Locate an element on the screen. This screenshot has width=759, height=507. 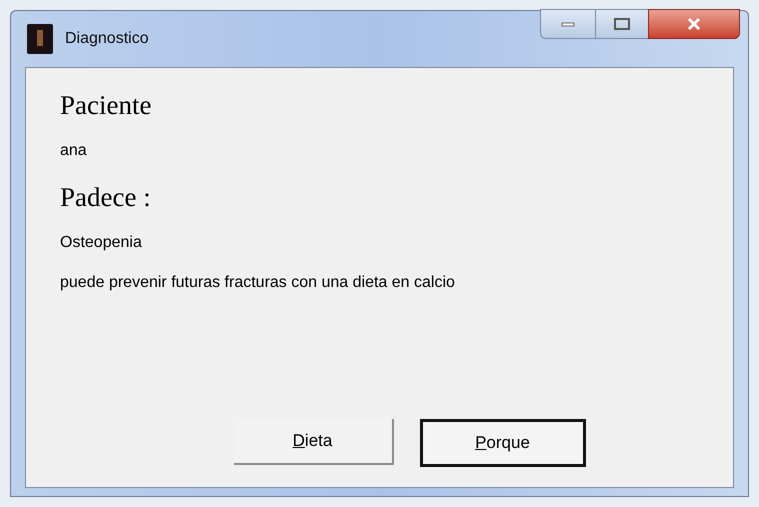
dialog-button: Porque is located at coordinates (503, 443).